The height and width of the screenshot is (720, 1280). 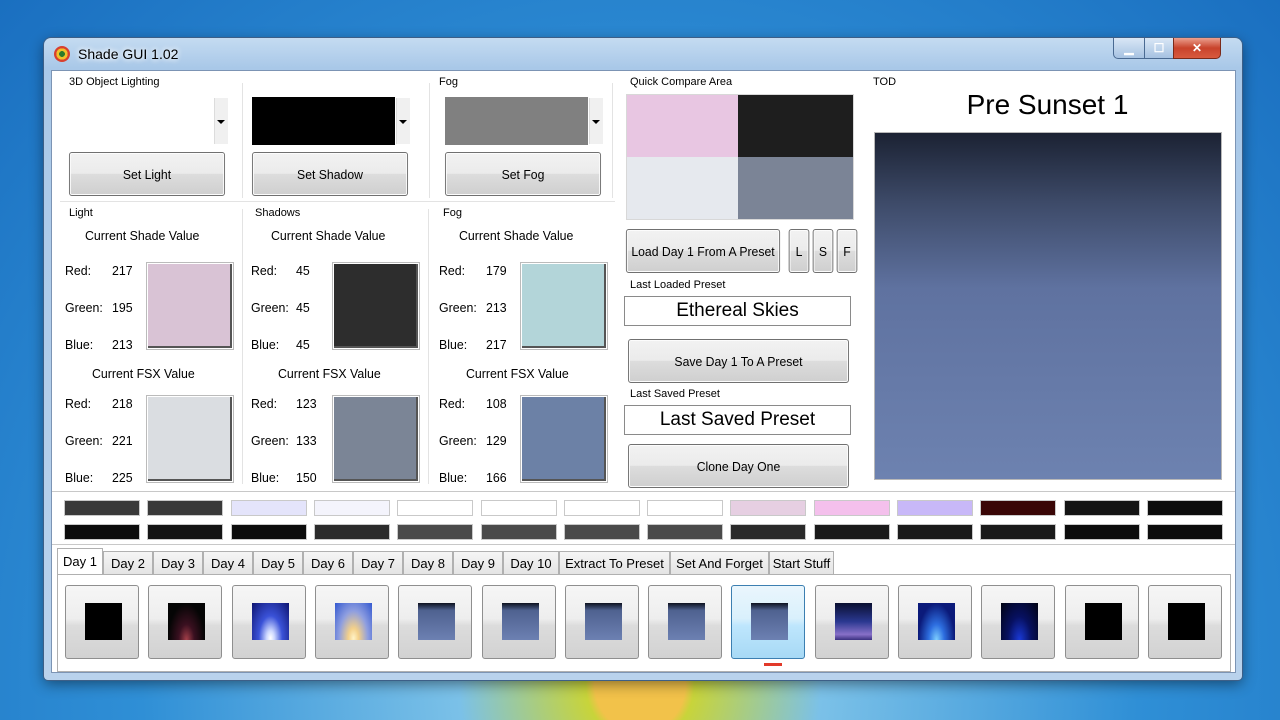 I want to click on tab-content, so click(x=644, y=623).